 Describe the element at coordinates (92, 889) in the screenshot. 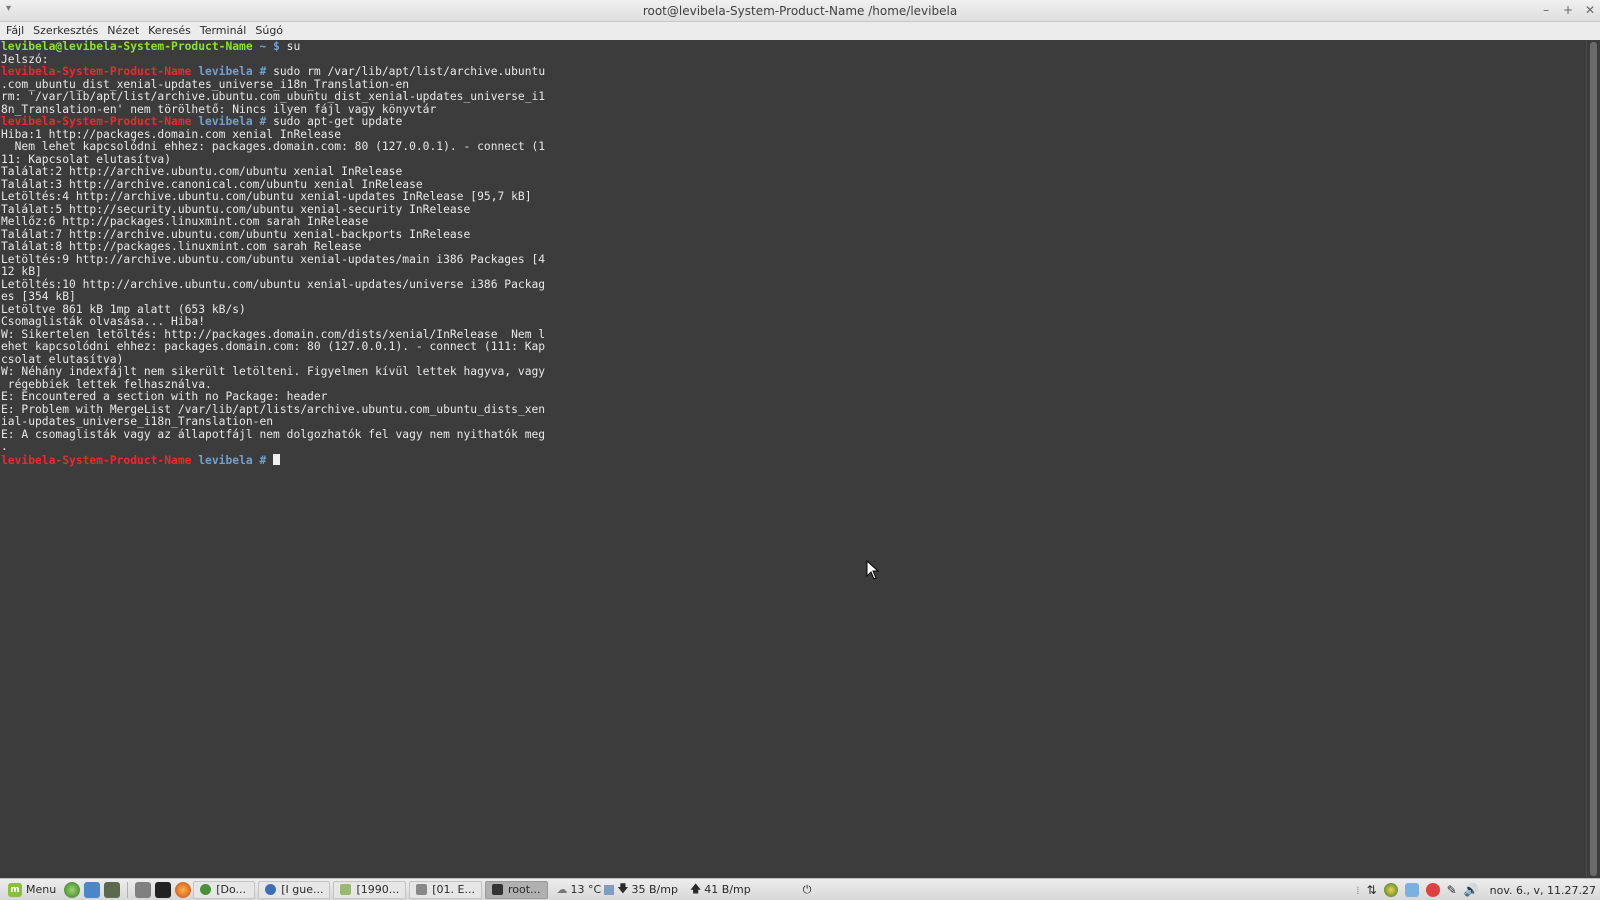

I see `file-manager-launcher-icon` at that location.